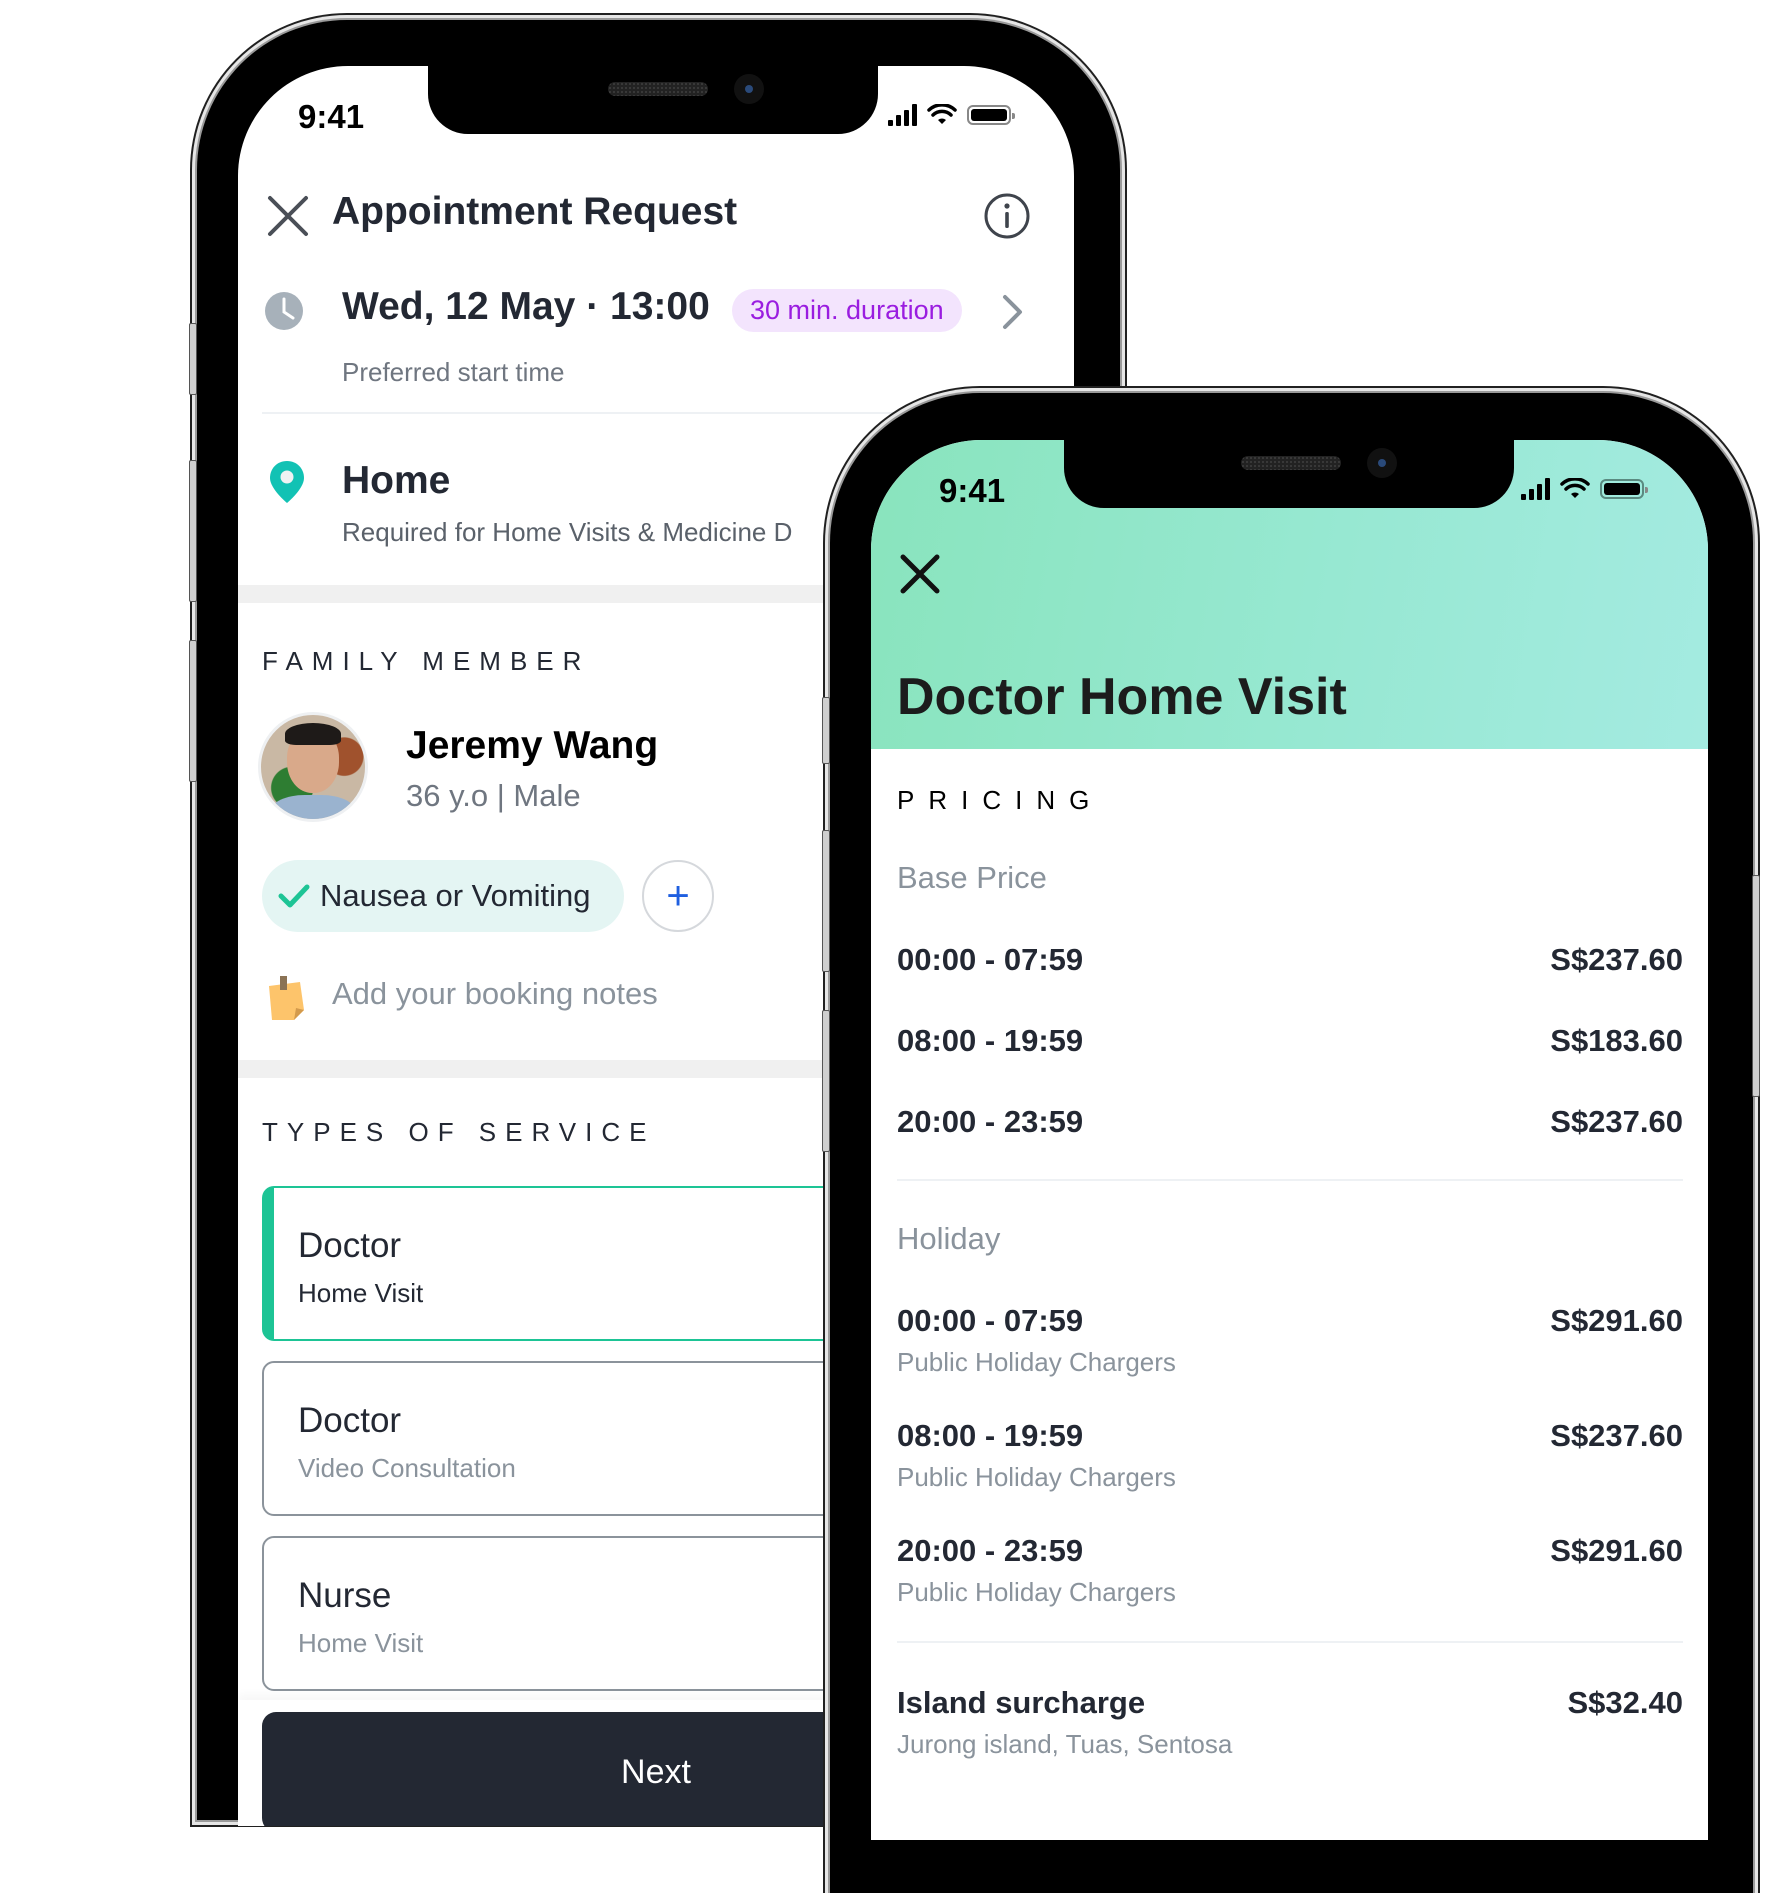 This screenshot has height=1893, width=1771. I want to click on appointment-datetime: Wed, 12 May · 13:00, so click(526, 306).